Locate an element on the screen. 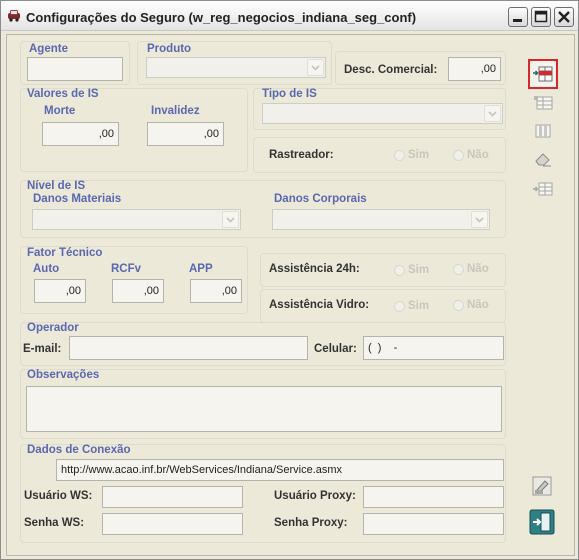  email-label: E-mail: is located at coordinates (42, 349).